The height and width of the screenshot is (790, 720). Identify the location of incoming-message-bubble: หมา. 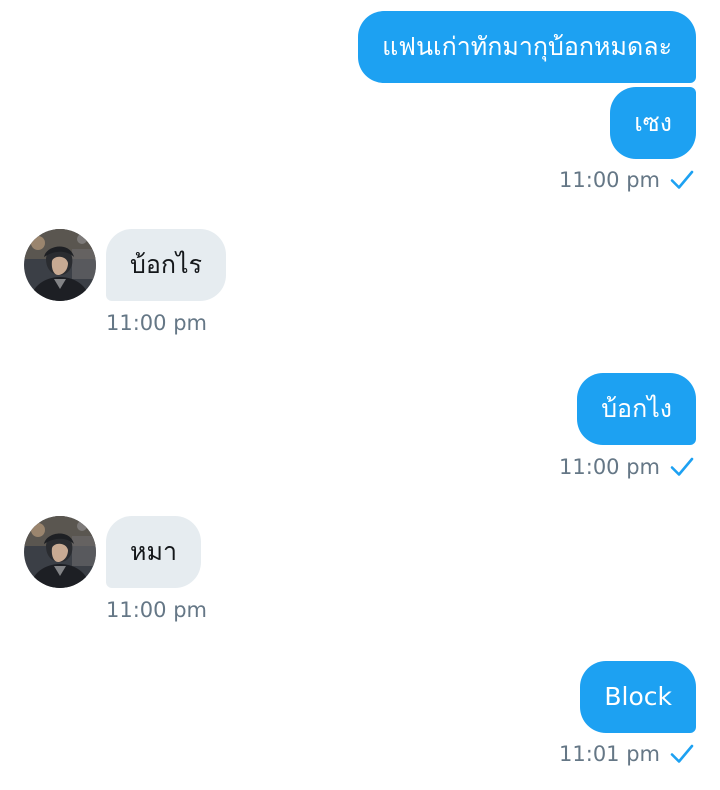
(153, 552).